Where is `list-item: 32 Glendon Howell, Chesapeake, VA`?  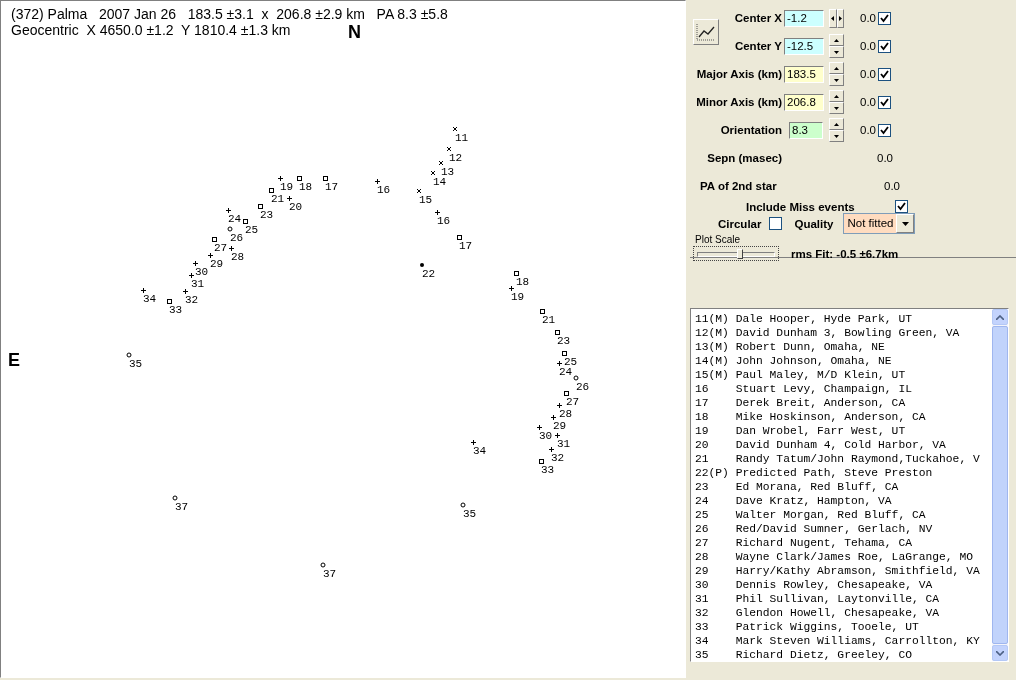 list-item: 32 Glendon Howell, Chesapeake, VA is located at coordinates (843, 613).